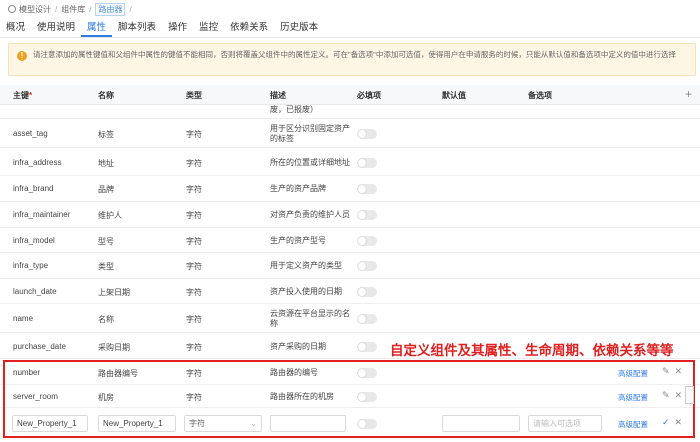 Image resolution: width=700 pixels, height=442 pixels. What do you see at coordinates (310, 134) in the screenshot?
I see `desc-text: 用于区分识别固定资产的标签` at bounding box center [310, 134].